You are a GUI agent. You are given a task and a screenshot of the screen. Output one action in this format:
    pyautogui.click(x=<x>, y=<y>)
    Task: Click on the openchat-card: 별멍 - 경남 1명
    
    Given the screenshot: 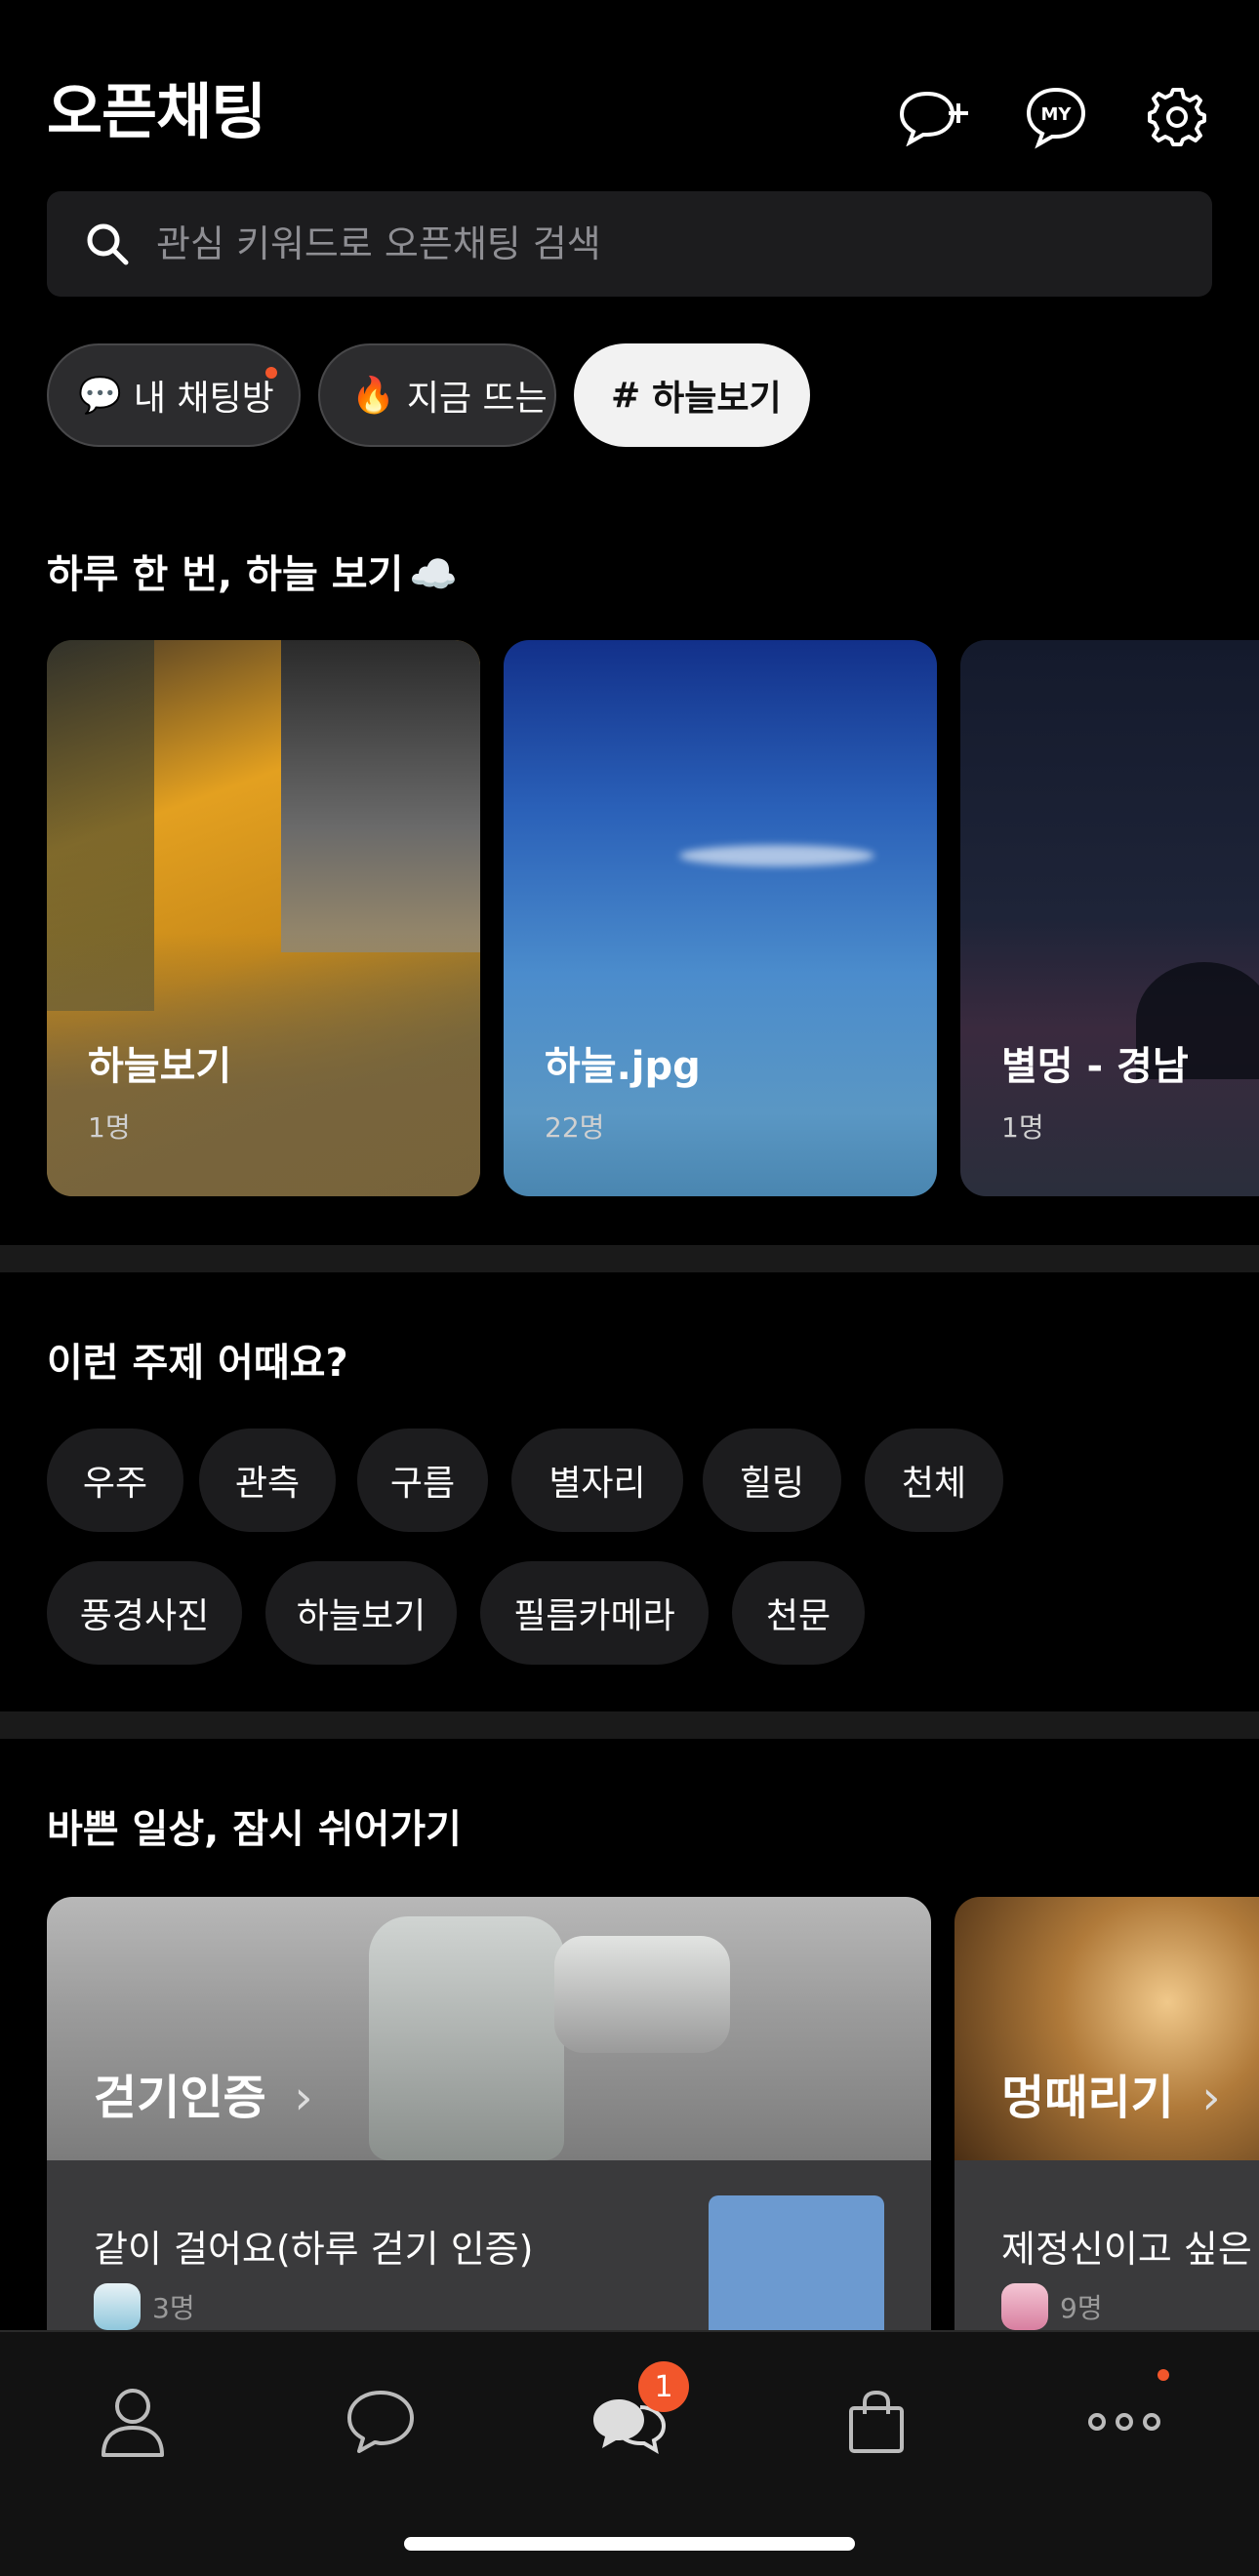 What is the action you would take?
    pyautogui.click(x=1110, y=918)
    